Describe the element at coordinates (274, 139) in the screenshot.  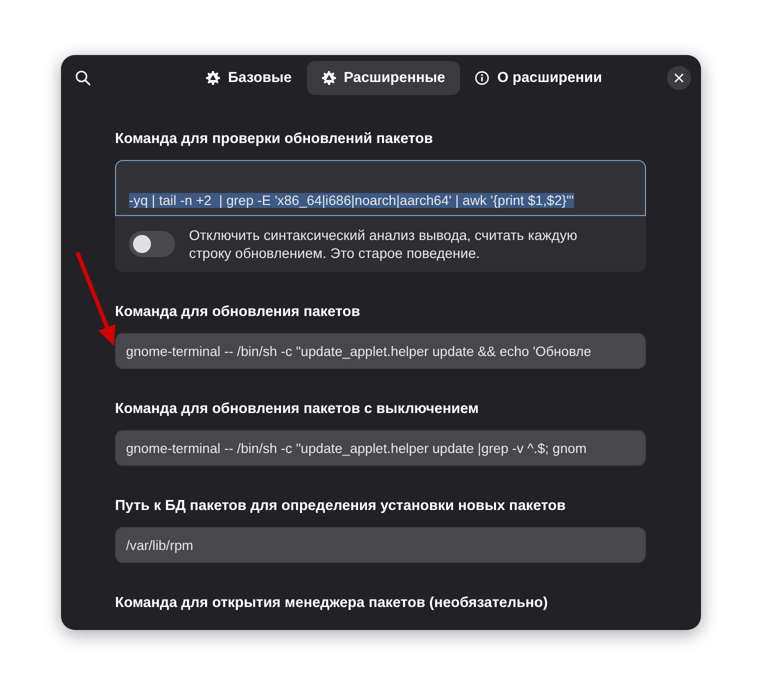
I see `field-label: Команда для проверки обновлений пакетов` at that location.